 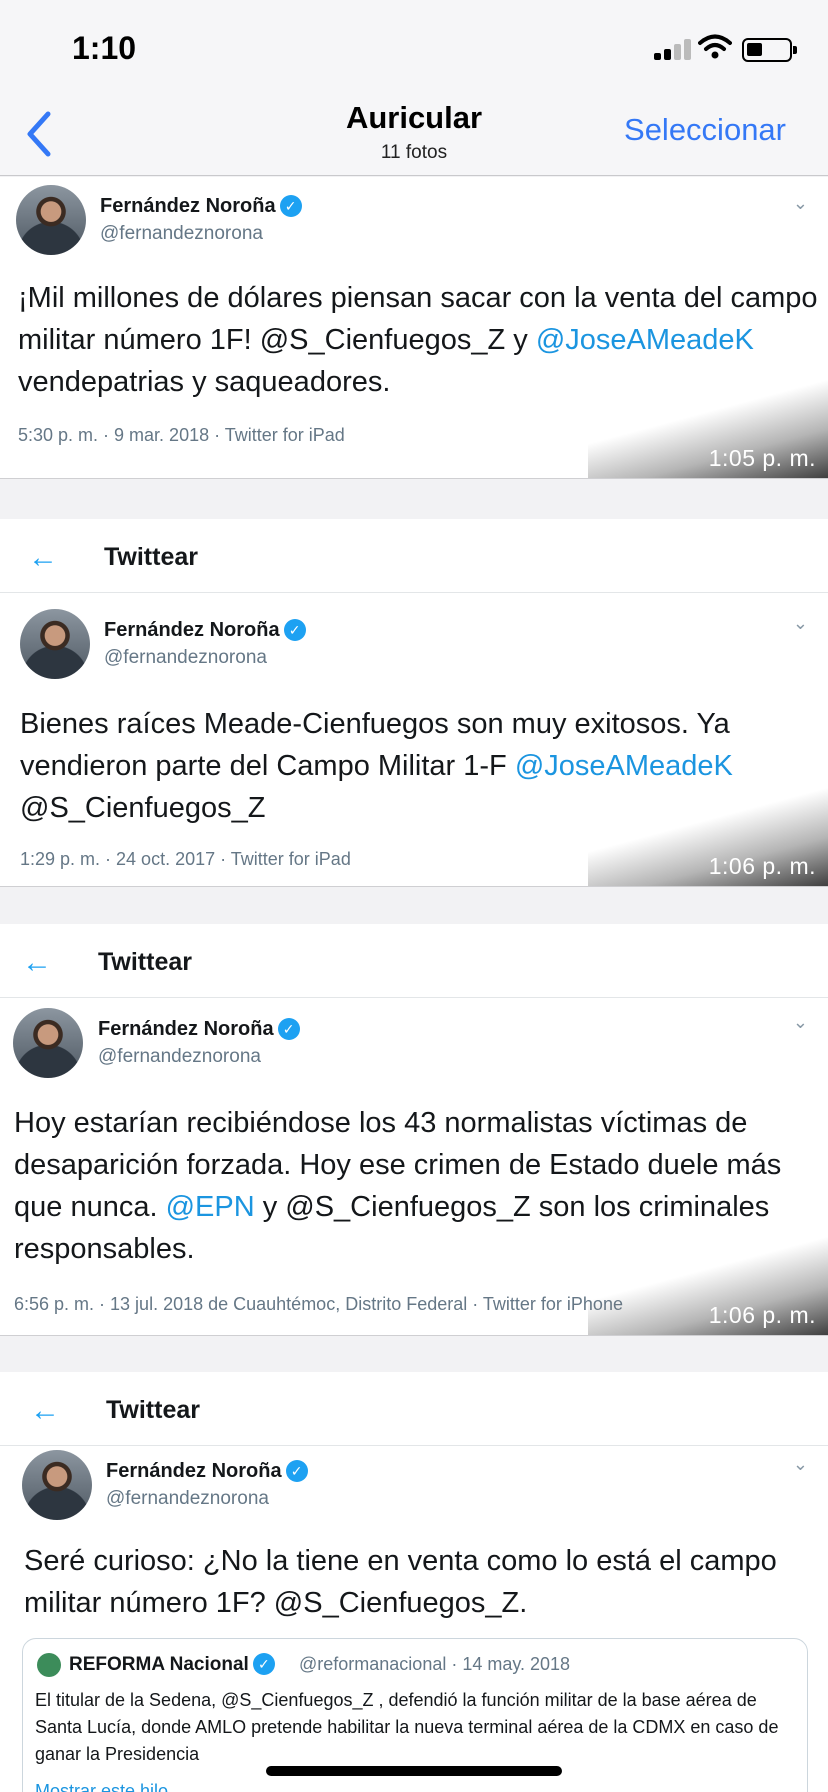 I want to click on wifi-icon, so click(x=715, y=46).